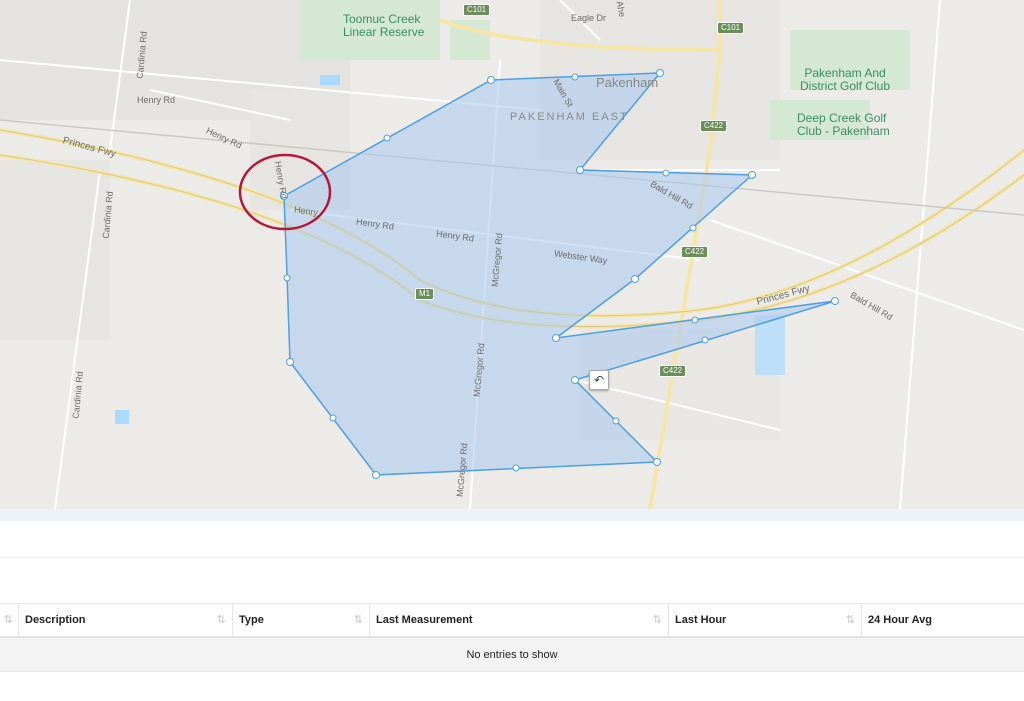 This screenshot has height=701, width=1024. I want to click on undo-icon: ↶, so click(599, 380).